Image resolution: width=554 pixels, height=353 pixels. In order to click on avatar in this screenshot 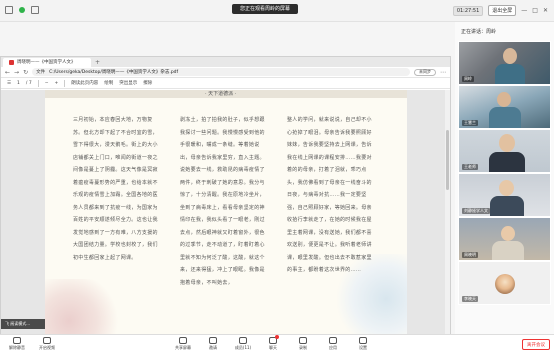, I will do `click(505, 284)`.